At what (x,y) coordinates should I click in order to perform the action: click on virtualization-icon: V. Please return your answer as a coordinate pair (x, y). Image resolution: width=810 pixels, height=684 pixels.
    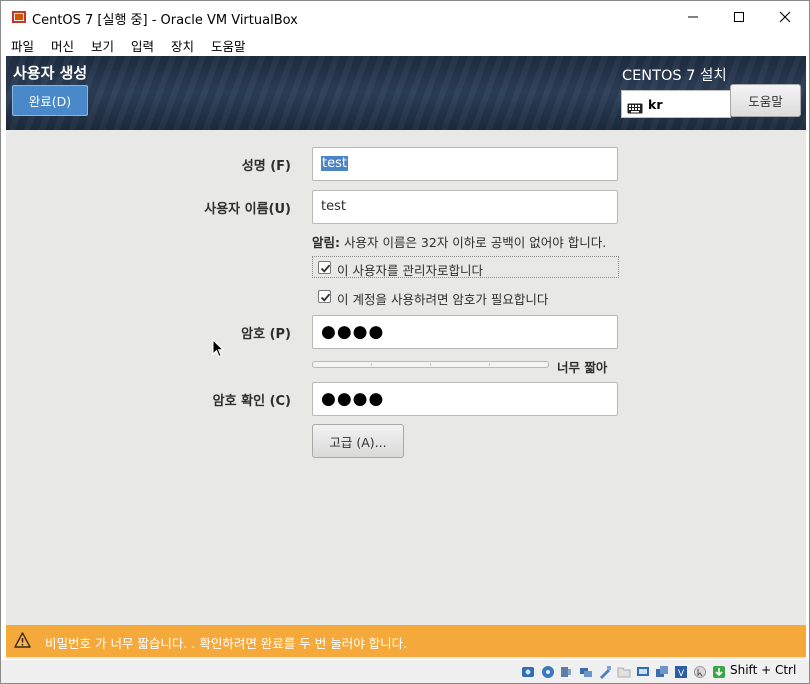
    Looking at the image, I should click on (681, 671).